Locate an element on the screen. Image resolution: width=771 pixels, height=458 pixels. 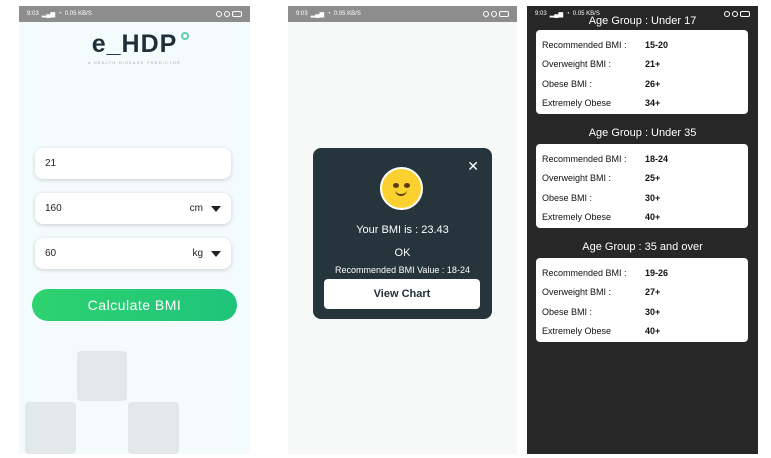
row-value: 34+ is located at coordinates (653, 103).